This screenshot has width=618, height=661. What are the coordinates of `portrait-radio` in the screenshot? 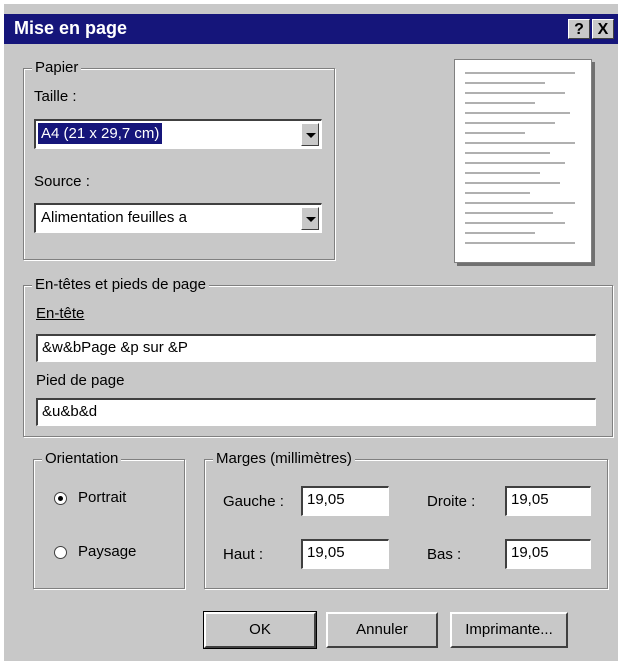 It's located at (60, 498).